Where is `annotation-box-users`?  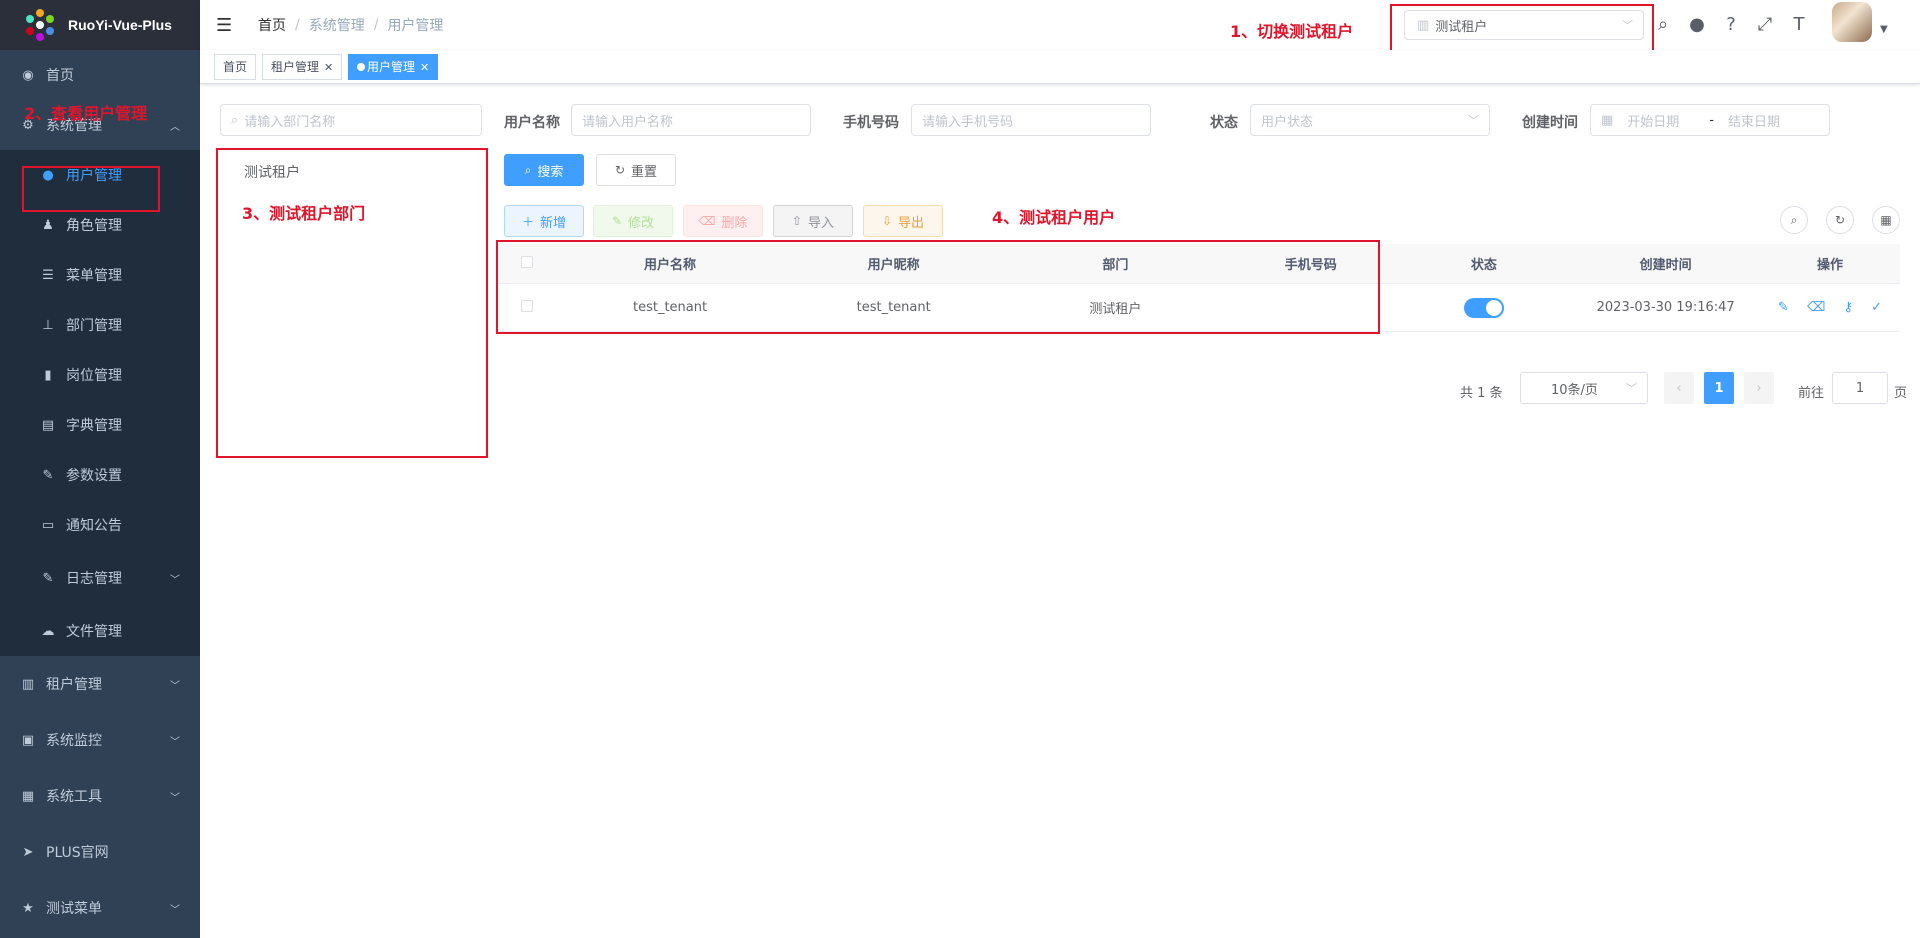
annotation-box-users is located at coordinates (91, 189).